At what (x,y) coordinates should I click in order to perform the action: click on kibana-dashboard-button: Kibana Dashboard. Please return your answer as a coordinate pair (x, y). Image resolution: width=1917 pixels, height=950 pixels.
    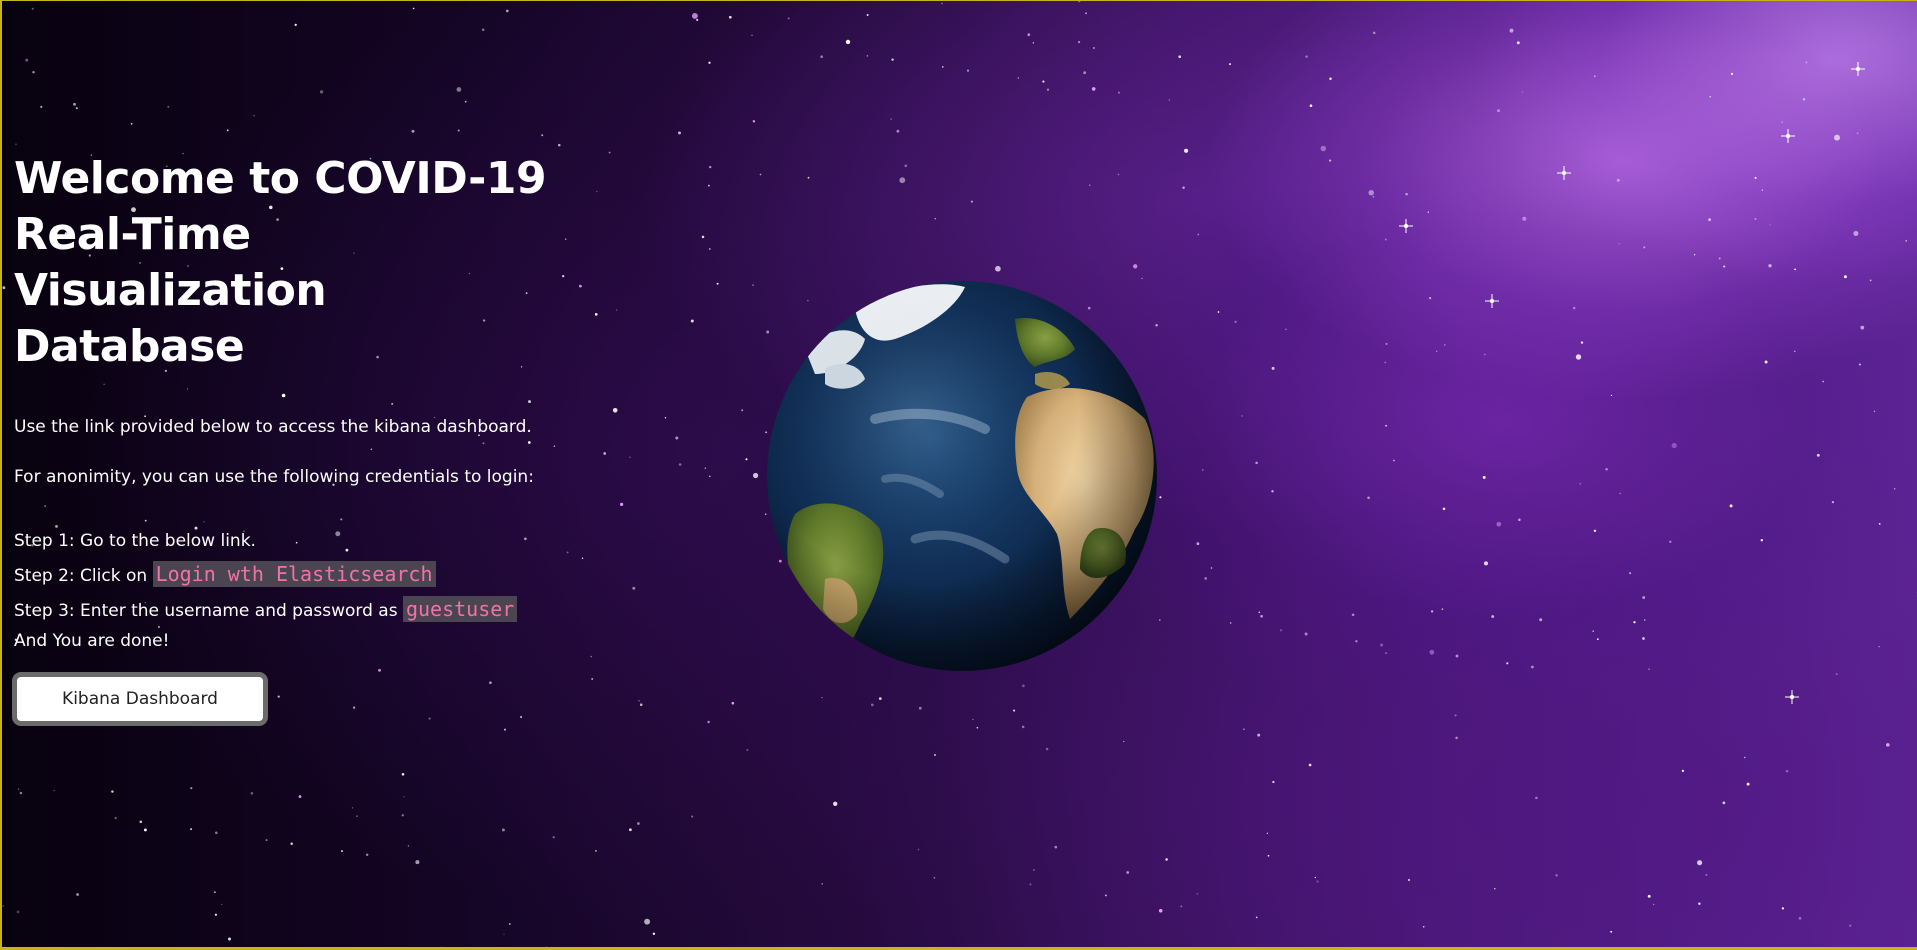
    Looking at the image, I should click on (140, 699).